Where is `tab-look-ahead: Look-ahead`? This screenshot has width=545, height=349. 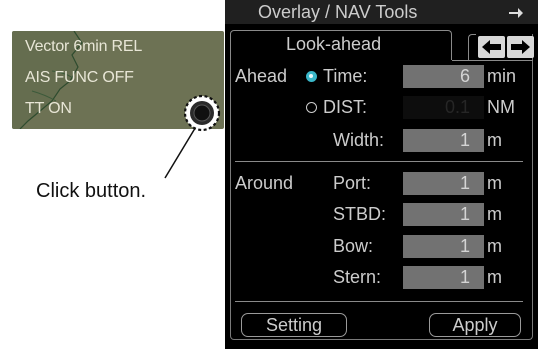 tab-look-ahead: Look-ahead is located at coordinates (341, 45).